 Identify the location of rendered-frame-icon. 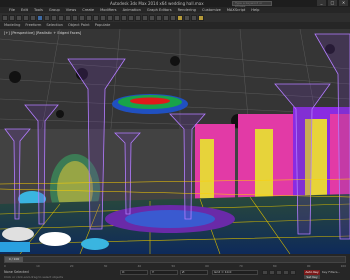
(194, 17).